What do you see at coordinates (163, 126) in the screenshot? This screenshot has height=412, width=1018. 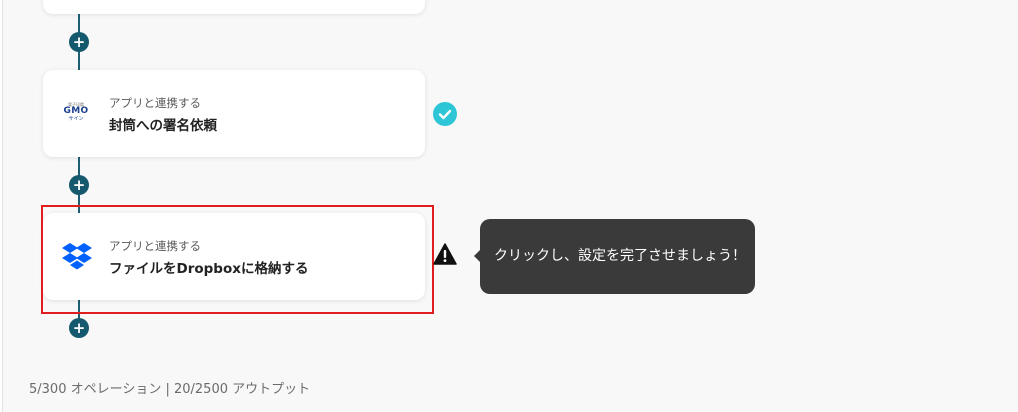 I see `step-title: 封筒への署名依頼` at bounding box center [163, 126].